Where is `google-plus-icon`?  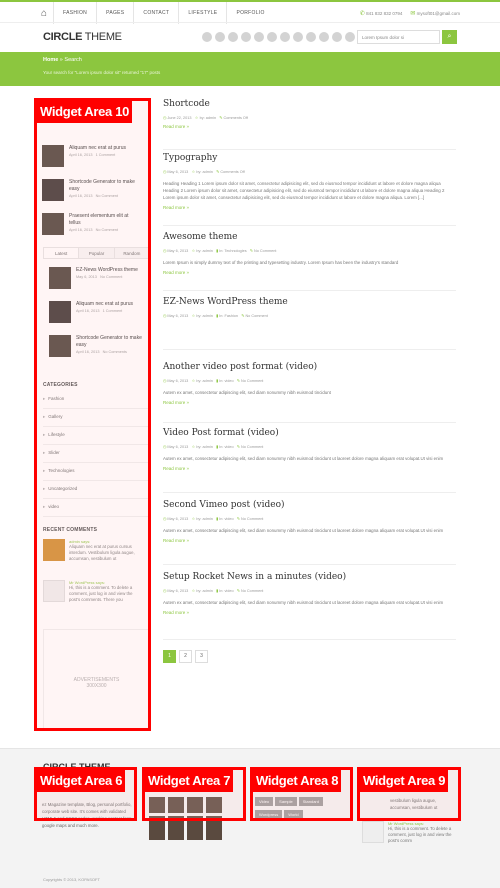 google-plus-icon is located at coordinates (272, 37).